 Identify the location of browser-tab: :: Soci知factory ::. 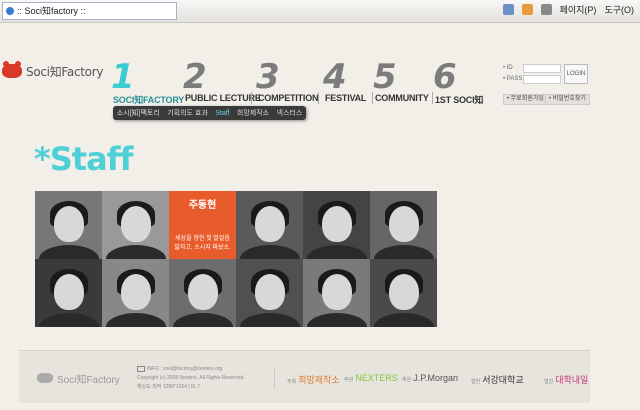
(89, 11).